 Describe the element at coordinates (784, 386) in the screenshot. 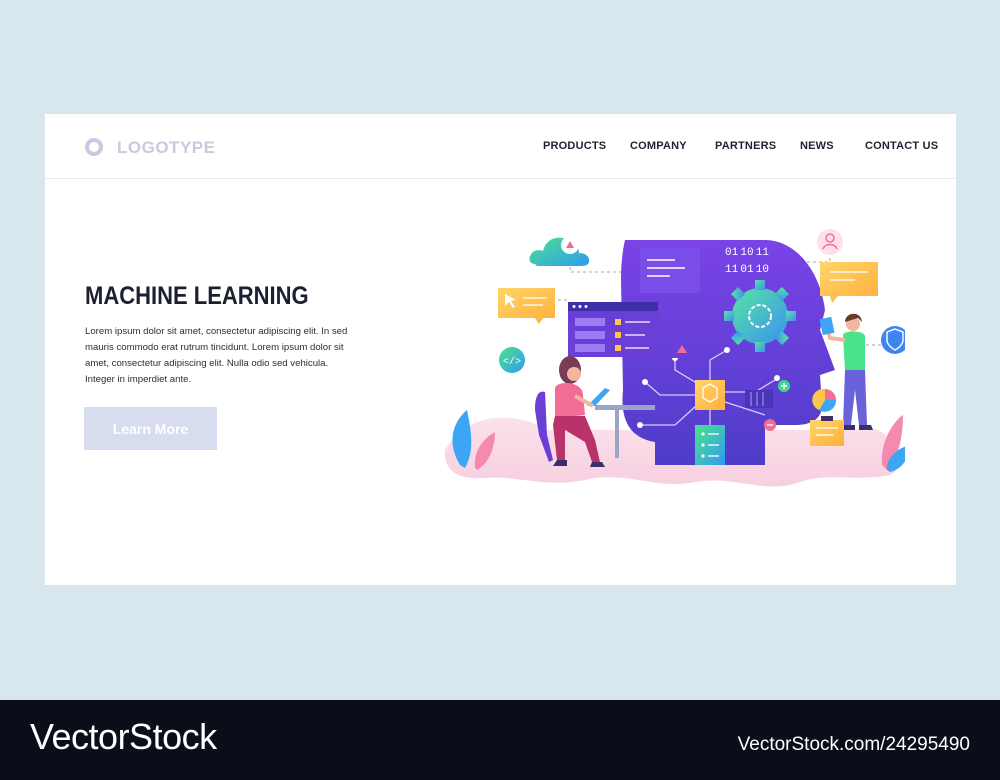

I see `plus-icon` at that location.